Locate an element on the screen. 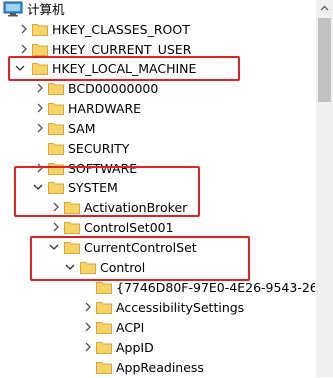 The width and height of the screenshot is (333, 378). tree-node-label: AccessibilitySettings is located at coordinates (180, 307).